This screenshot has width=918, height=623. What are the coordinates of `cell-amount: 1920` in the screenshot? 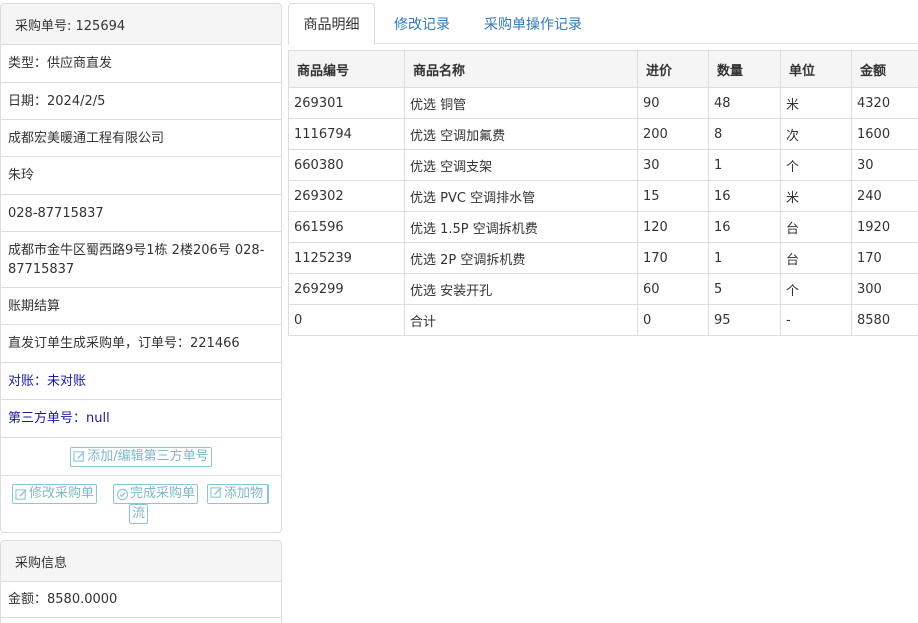 It's located at (884, 227).